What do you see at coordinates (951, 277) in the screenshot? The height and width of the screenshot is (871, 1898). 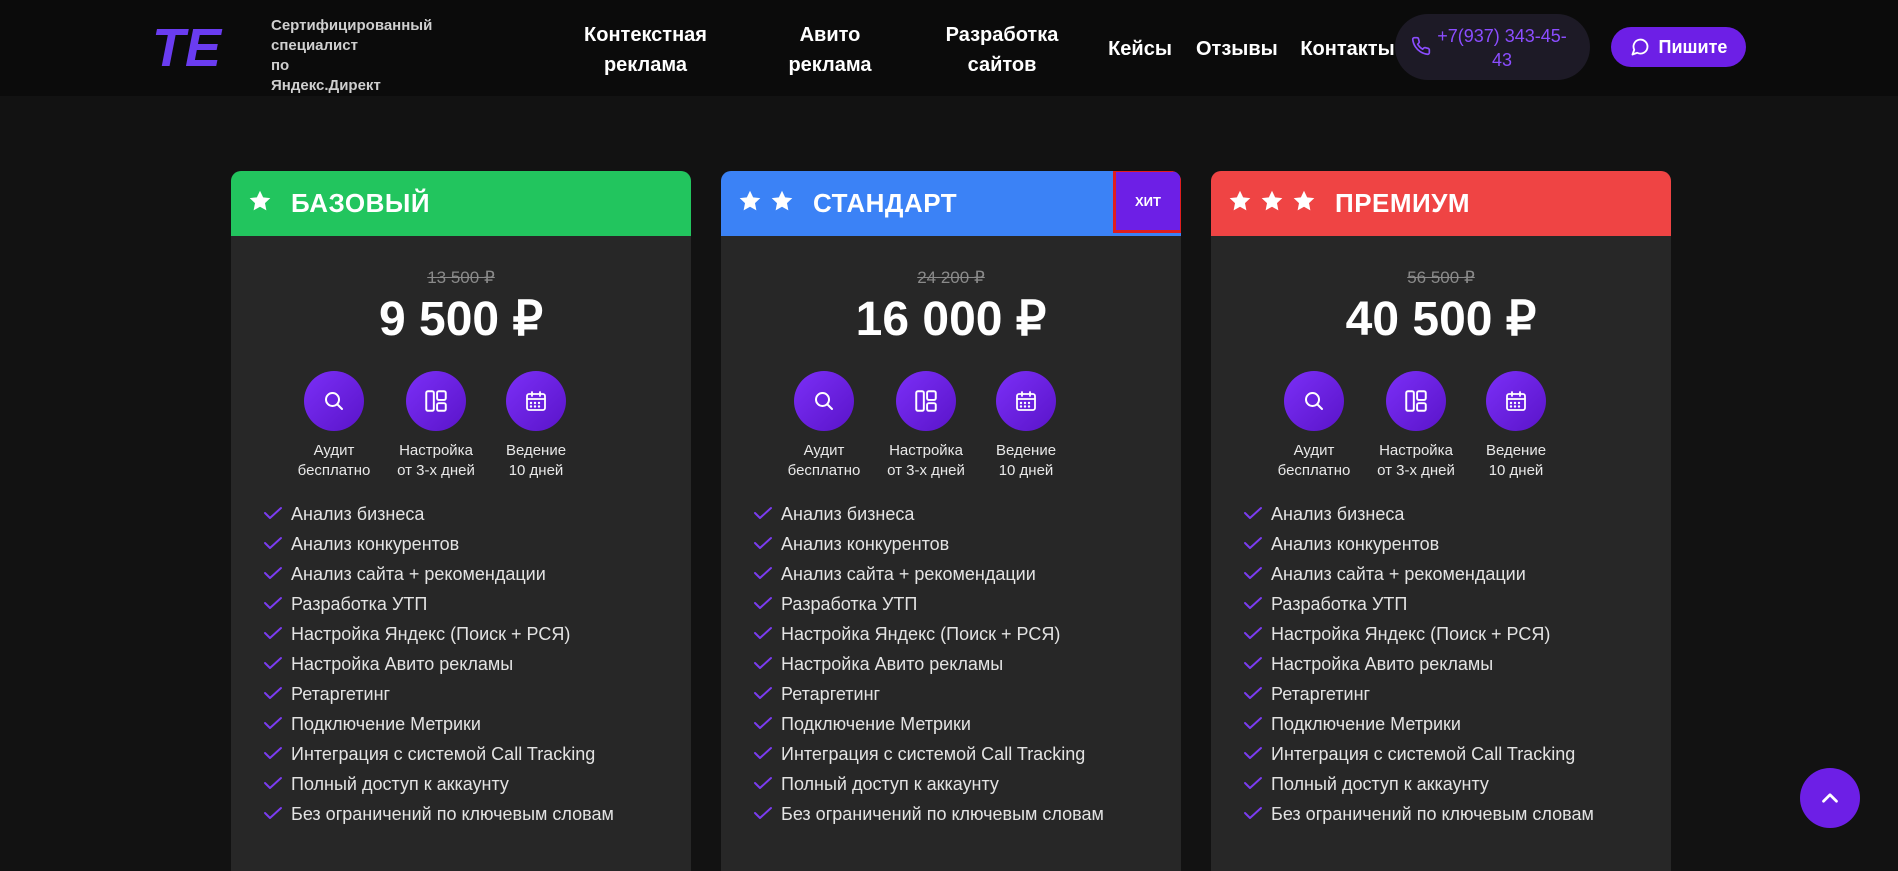 I see `old-price: 24 200 ₽` at bounding box center [951, 277].